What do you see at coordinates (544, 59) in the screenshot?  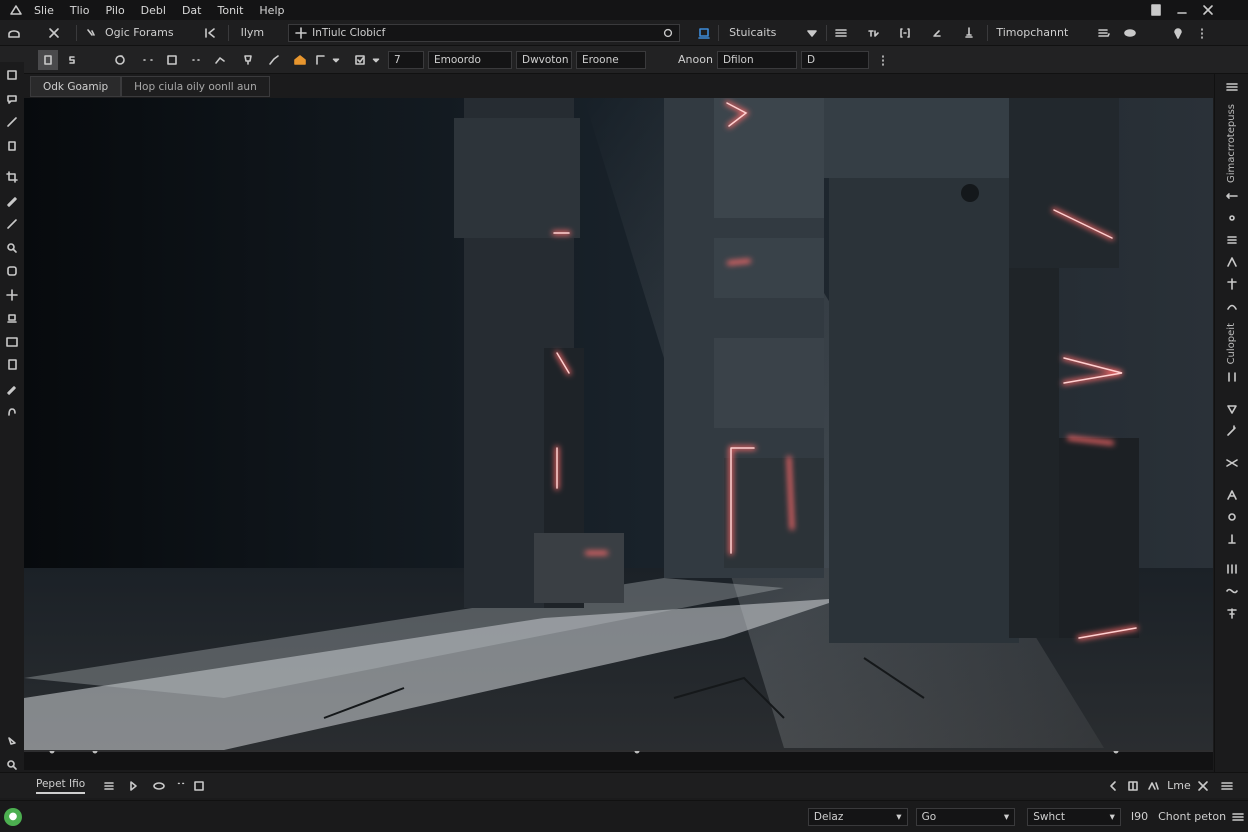 I see `dwvoton-field: Dwvoton` at bounding box center [544, 59].